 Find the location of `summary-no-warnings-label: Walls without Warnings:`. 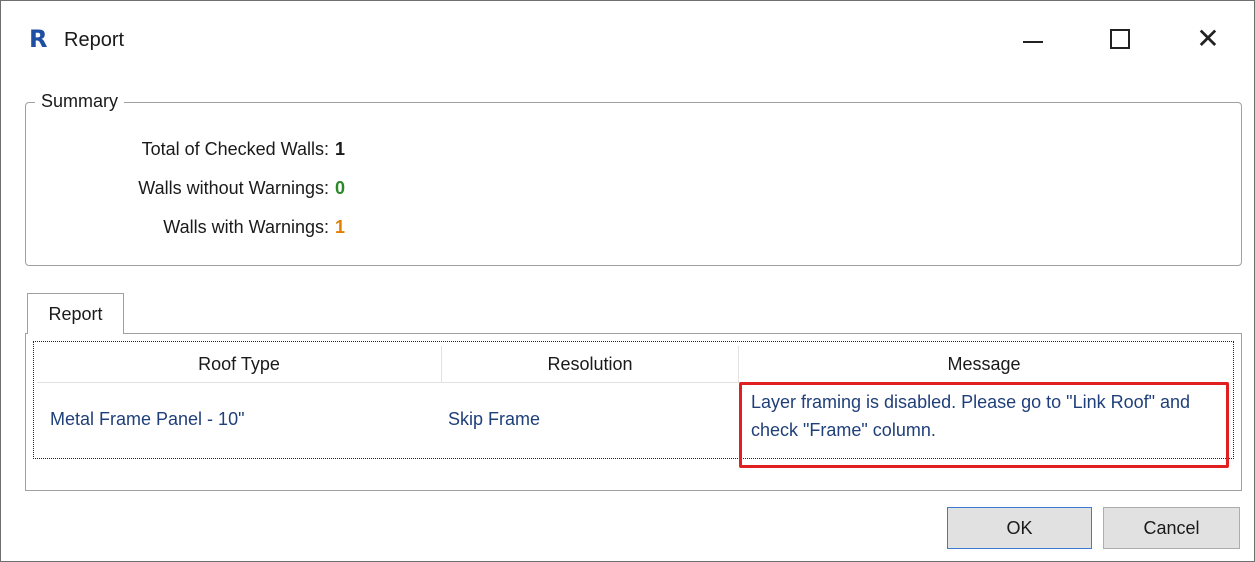

summary-no-warnings-label: Walls without Warnings: is located at coordinates (233, 188).